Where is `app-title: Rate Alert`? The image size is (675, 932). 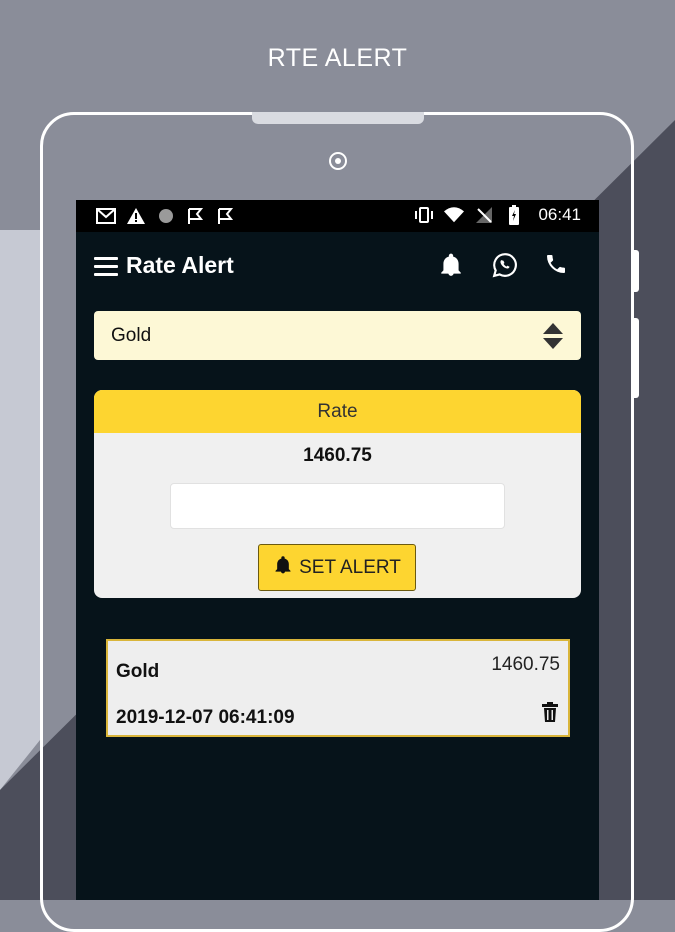 app-title: Rate Alert is located at coordinates (180, 265).